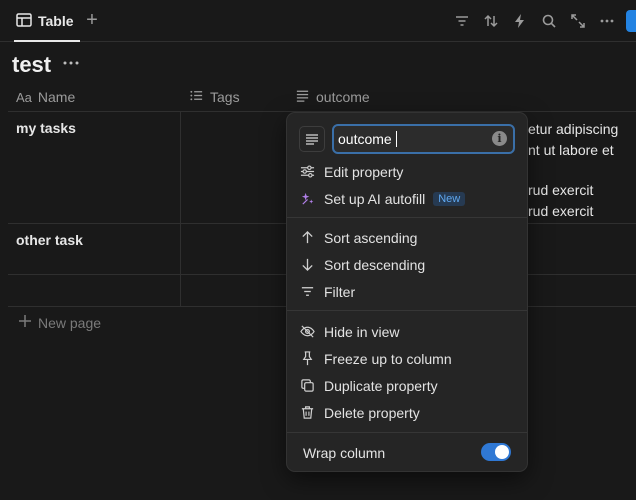 This screenshot has width=636, height=500. I want to click on tab-underline, so click(47, 41).